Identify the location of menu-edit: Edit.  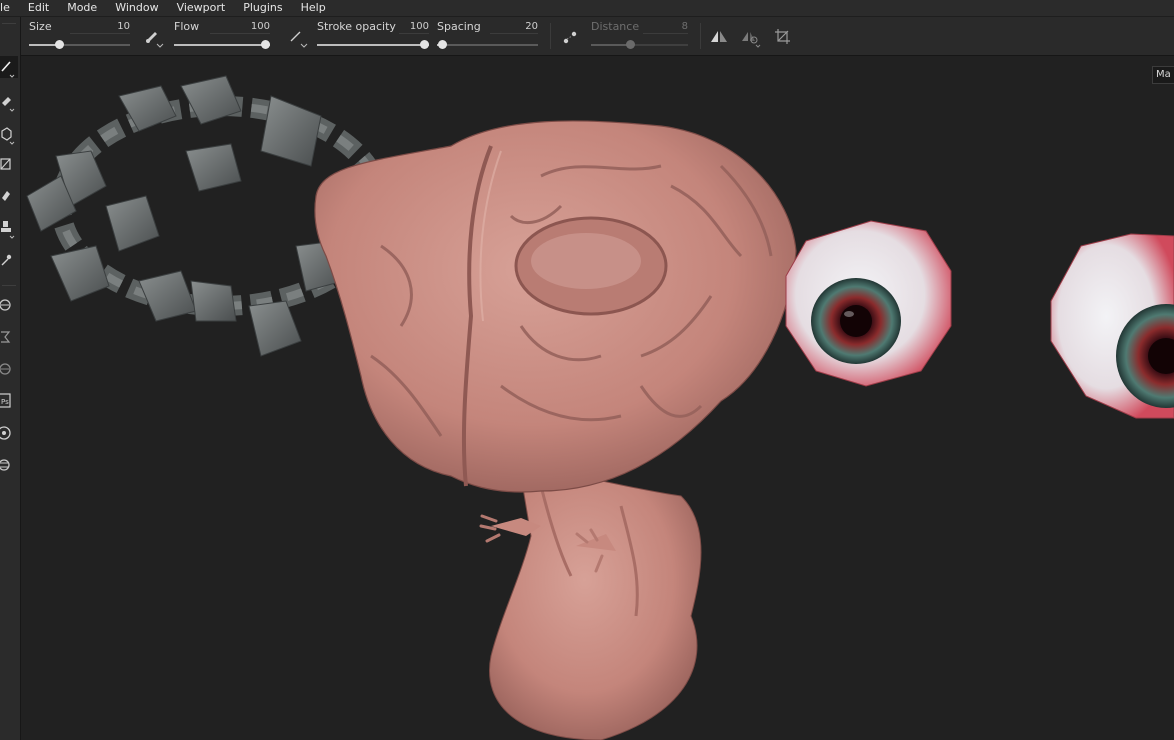
(38, 8).